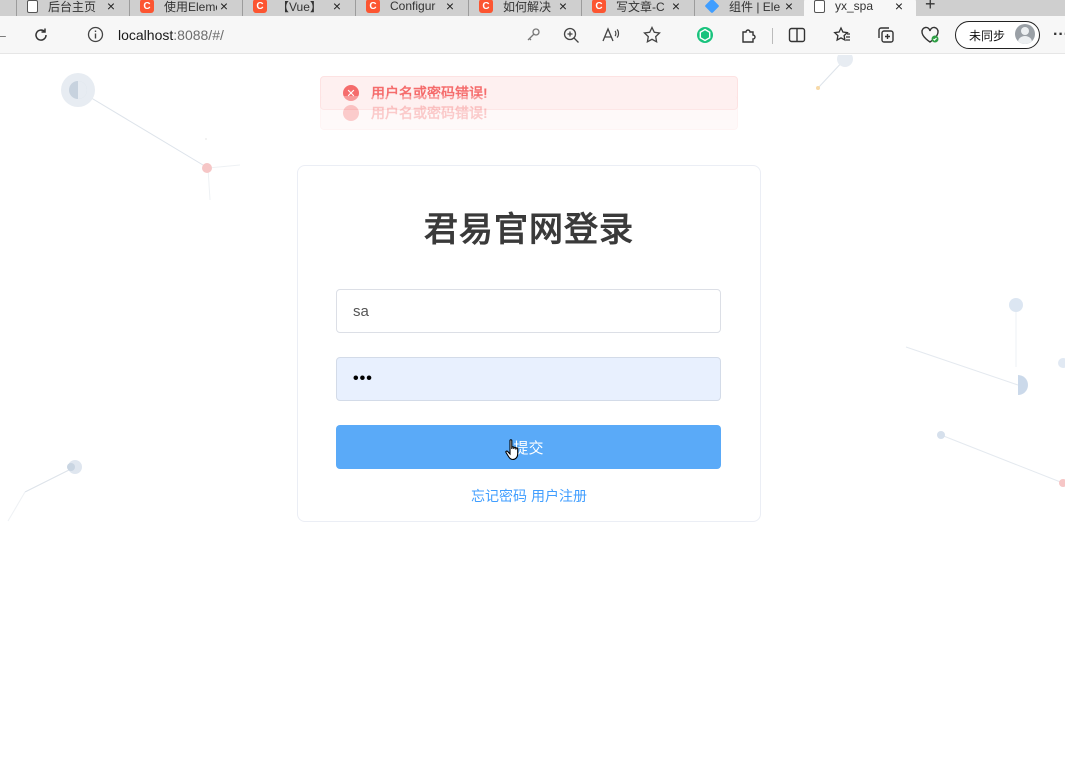 This screenshot has height=784, width=1065. I want to click on favorites-icon, so click(842, 35).